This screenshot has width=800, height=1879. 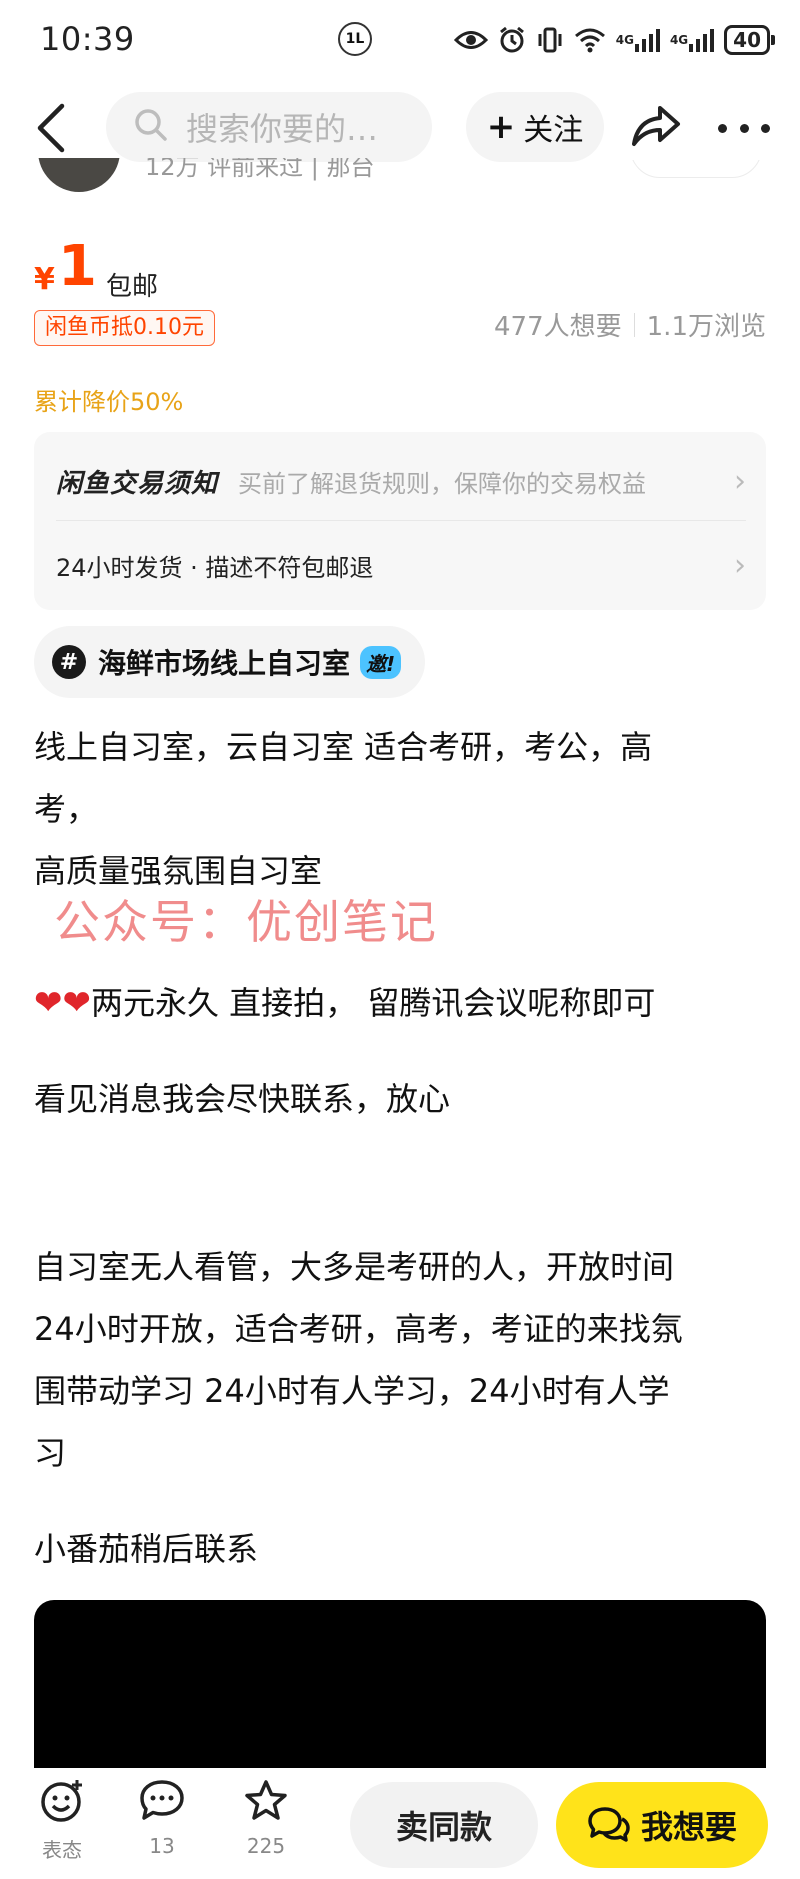 I want to click on desc-line: 看见消息我会尽快联系，放心, so click(x=242, y=1099).